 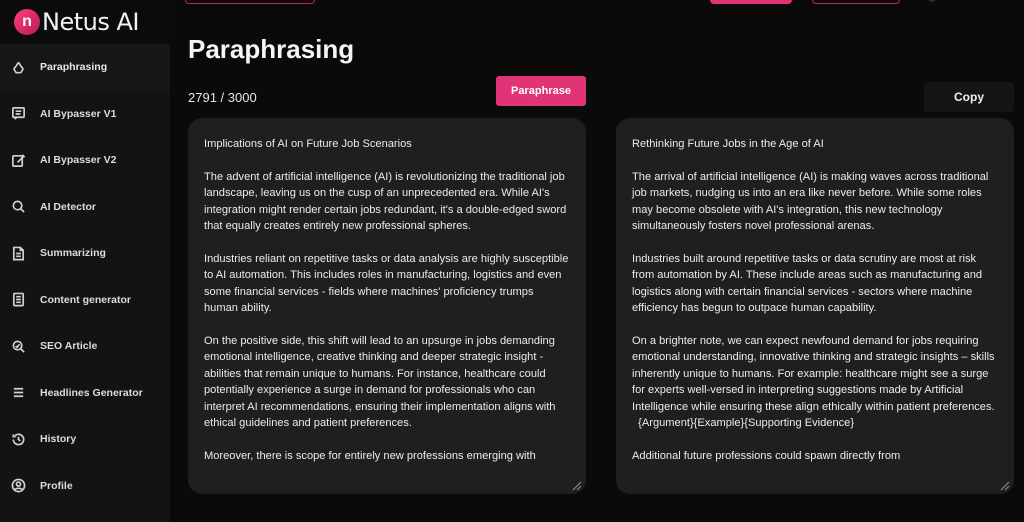 I want to click on sidebar-item-ai-bypasser-v1: AI Bypasser V1, so click(x=85, y=114).